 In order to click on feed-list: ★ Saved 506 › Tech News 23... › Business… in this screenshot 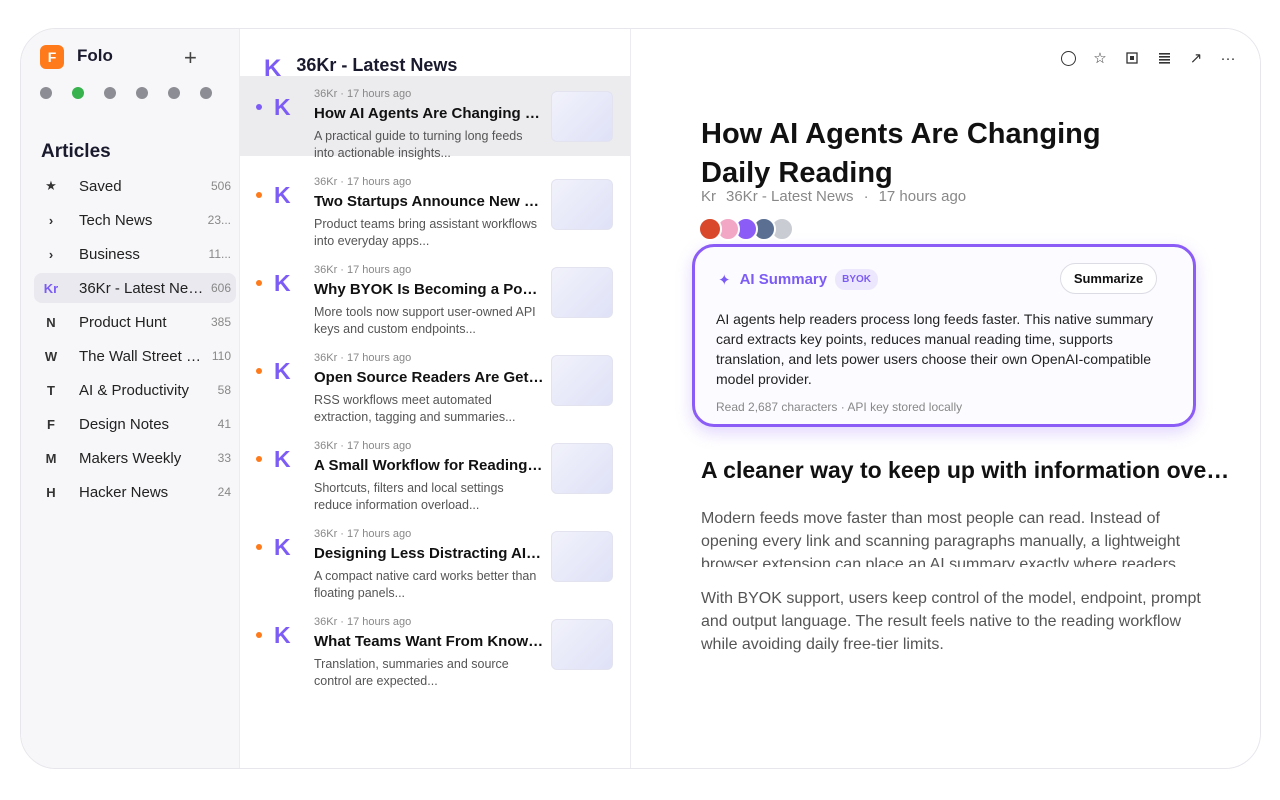, I will do `click(135, 341)`.